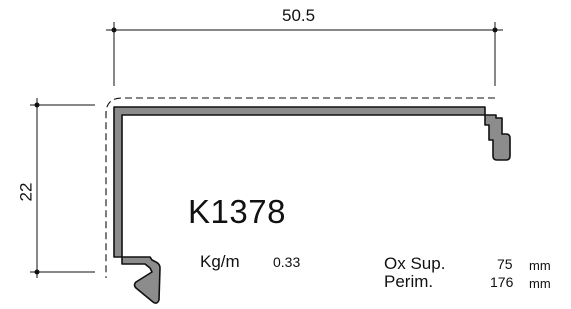  Describe the element at coordinates (26, 192) in the screenshot. I see `height-dimension-label: 22` at that location.